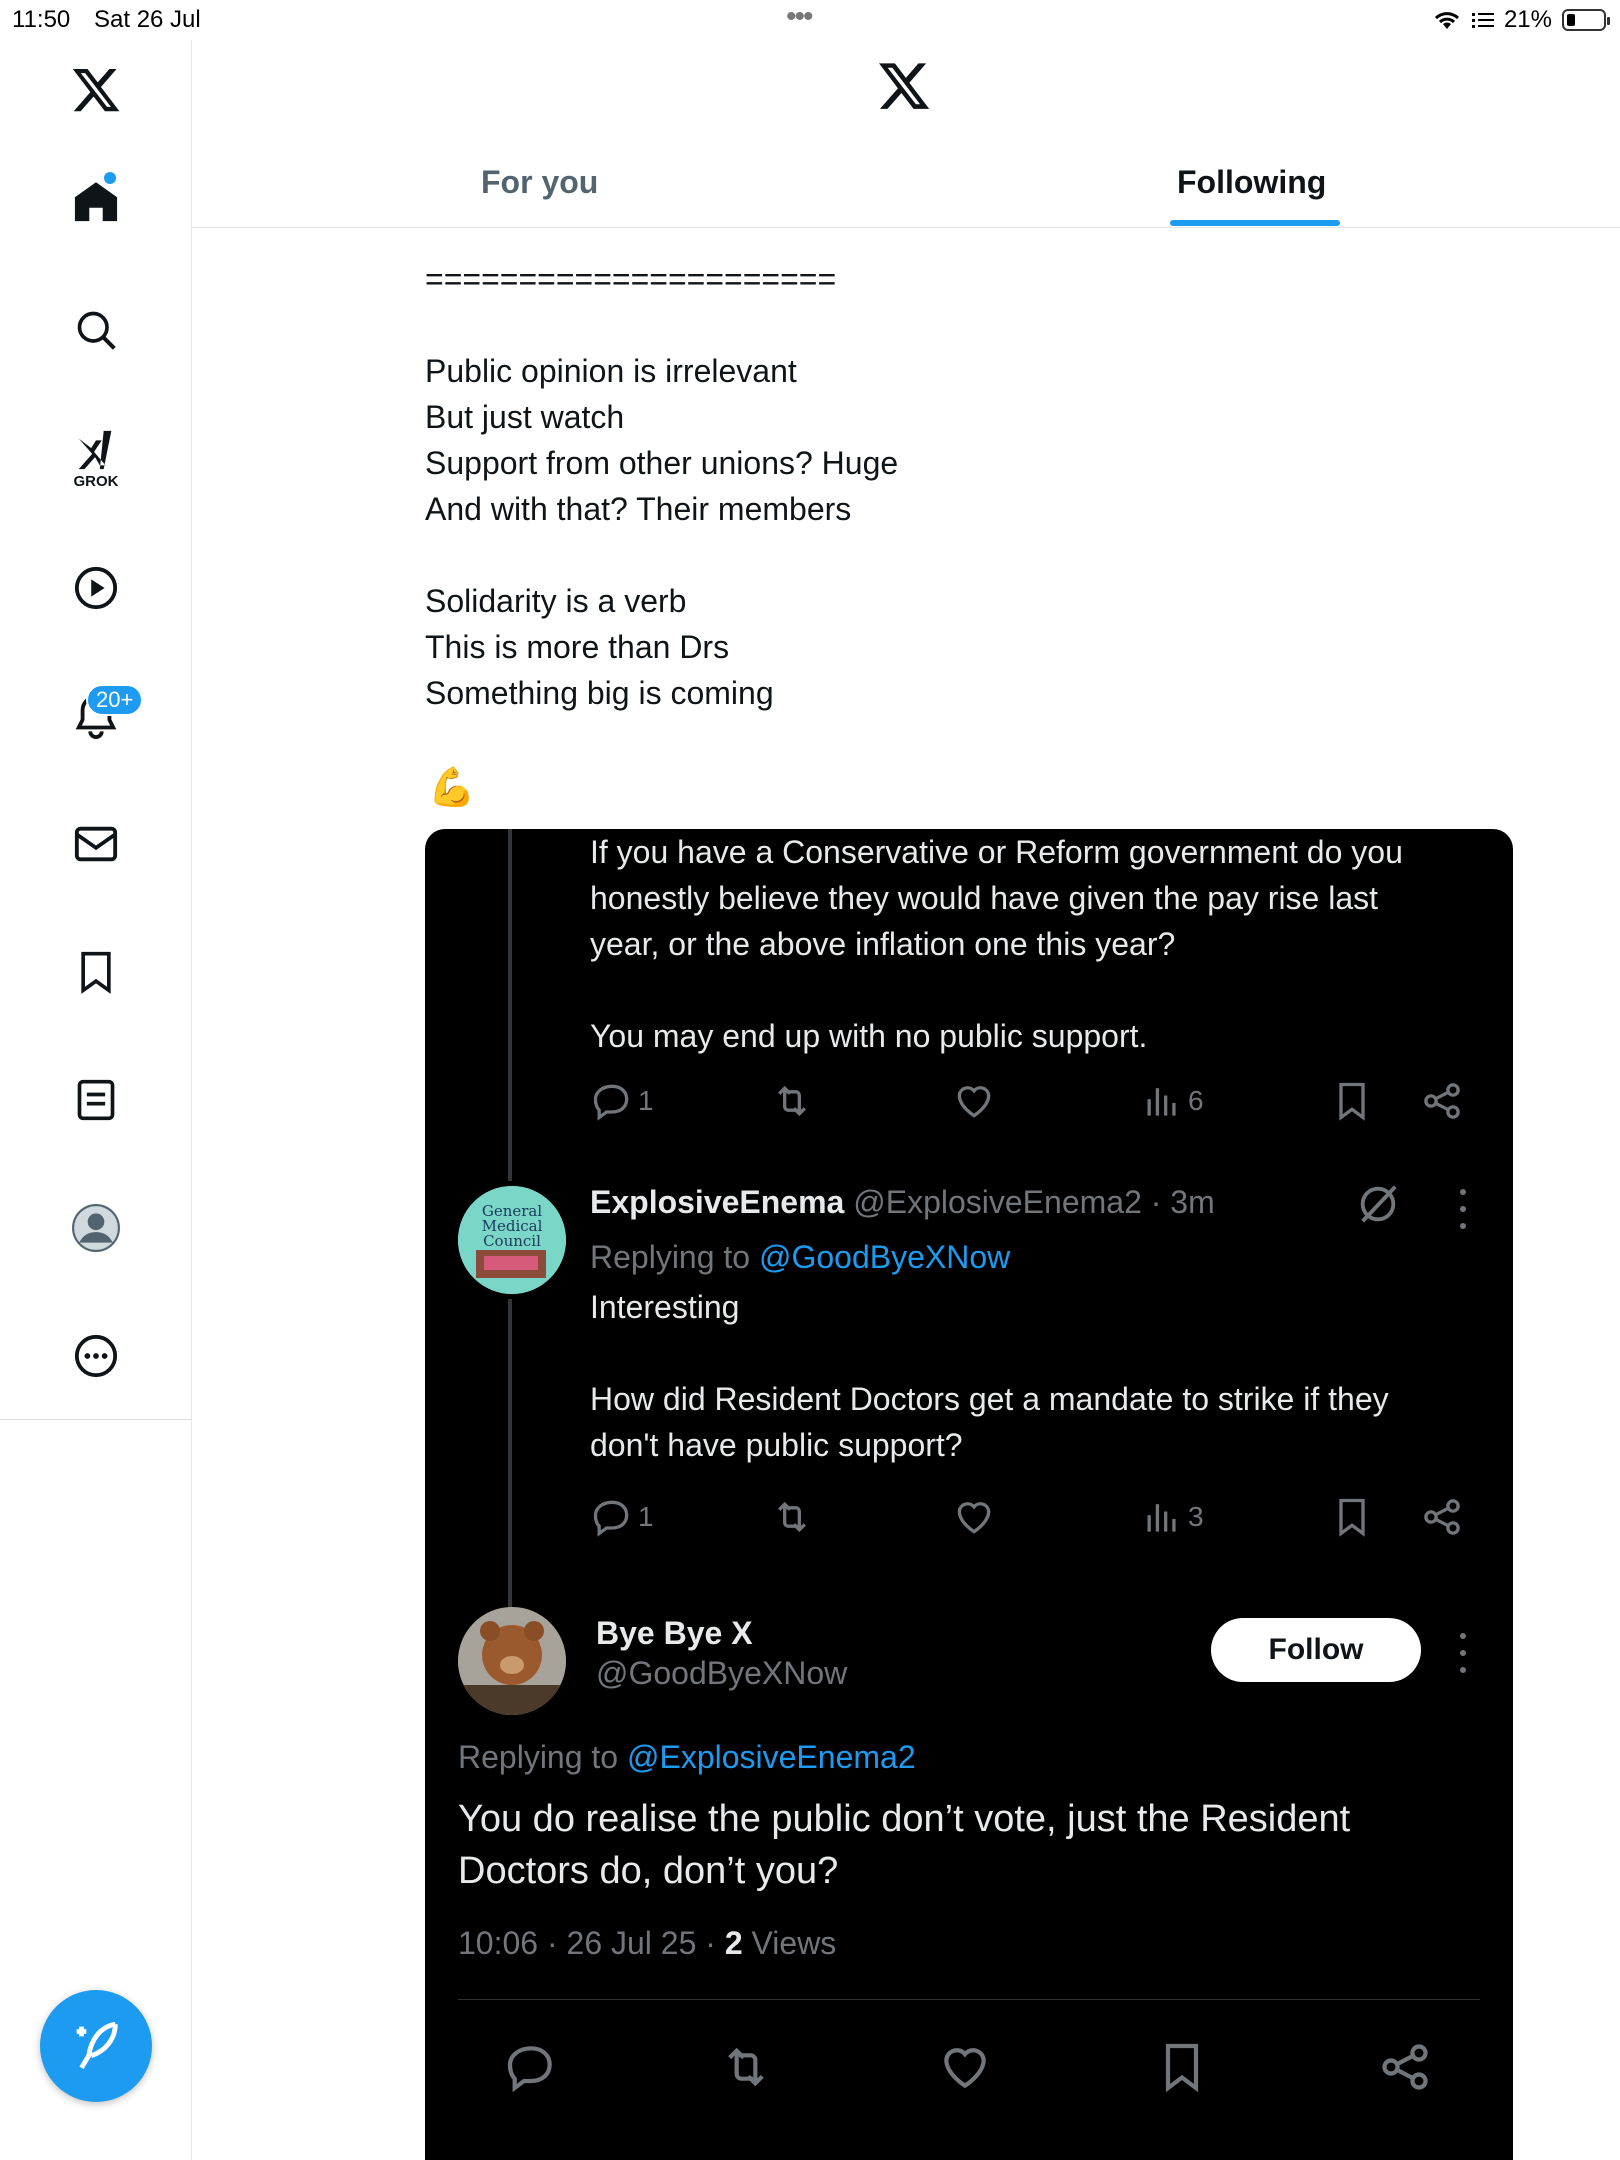  What do you see at coordinates (96, 1356) in the screenshot?
I see `more-options-icon` at bounding box center [96, 1356].